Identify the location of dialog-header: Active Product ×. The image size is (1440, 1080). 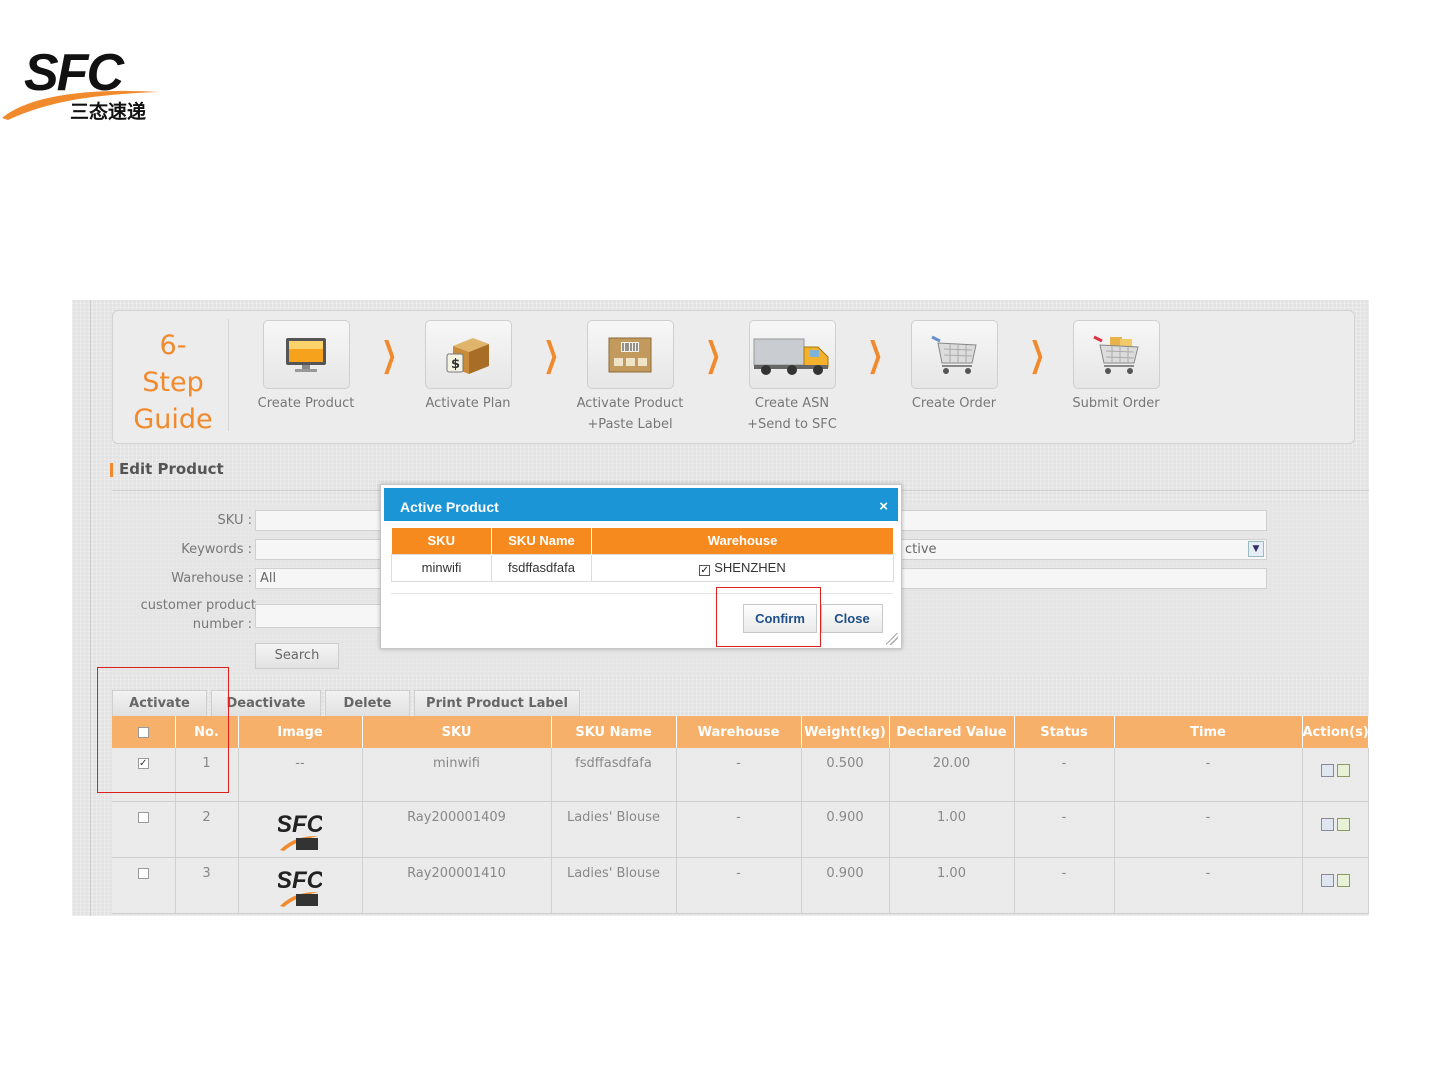
(641, 503).